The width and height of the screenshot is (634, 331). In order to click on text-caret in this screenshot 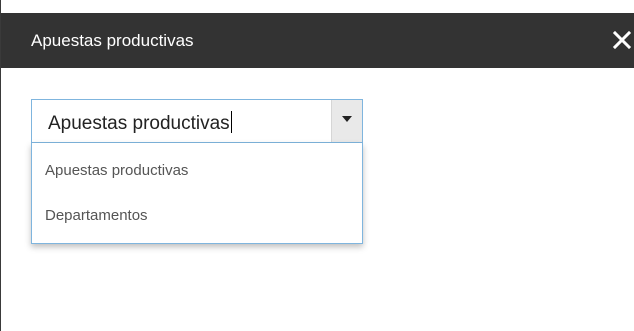, I will do `click(231, 122)`.